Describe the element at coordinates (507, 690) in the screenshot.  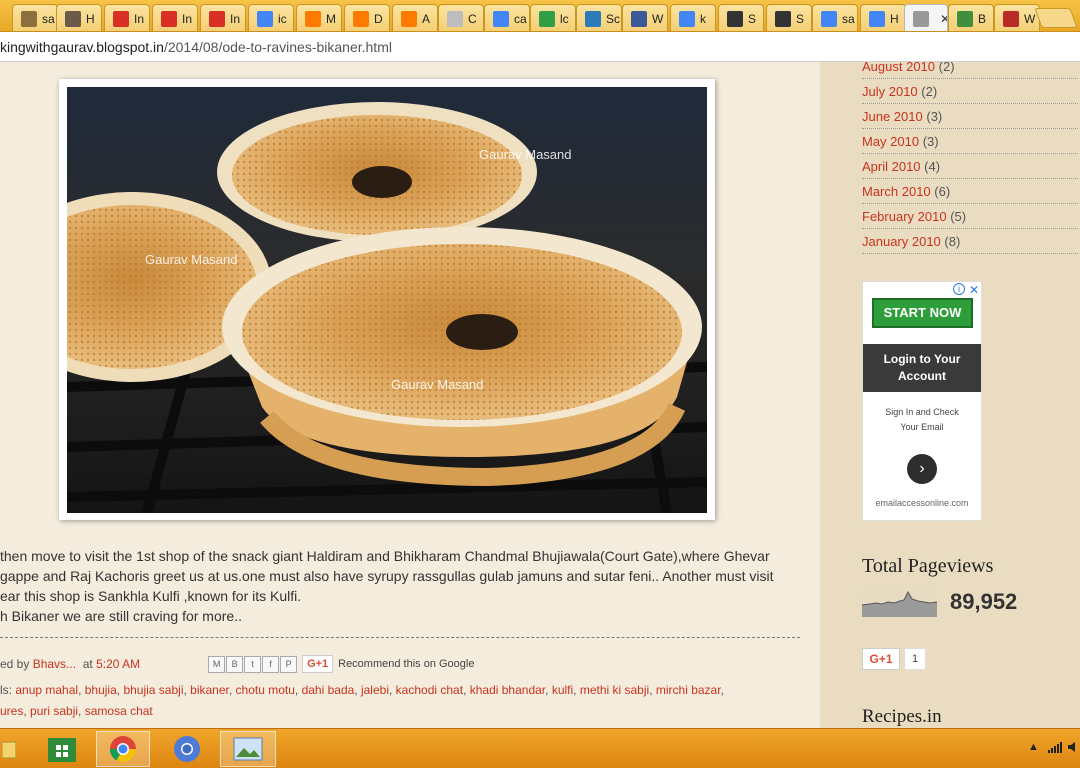
I see `label-link: khadi bhandar` at that location.